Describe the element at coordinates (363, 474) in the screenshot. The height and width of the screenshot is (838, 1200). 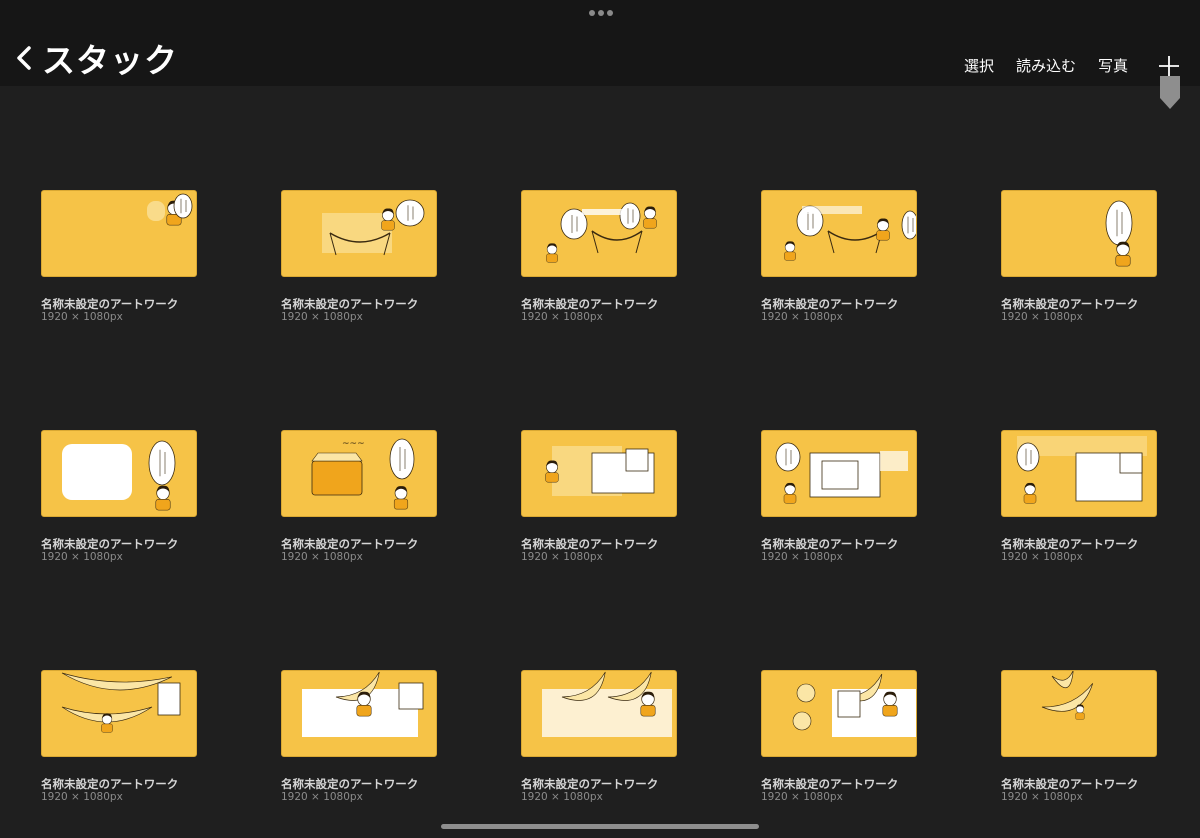
I see `artwork-illustration: ~~~` at that location.